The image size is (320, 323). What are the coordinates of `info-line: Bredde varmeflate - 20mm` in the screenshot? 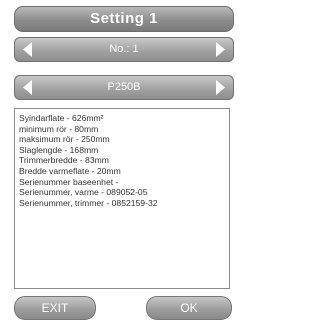 It's located at (70, 170).